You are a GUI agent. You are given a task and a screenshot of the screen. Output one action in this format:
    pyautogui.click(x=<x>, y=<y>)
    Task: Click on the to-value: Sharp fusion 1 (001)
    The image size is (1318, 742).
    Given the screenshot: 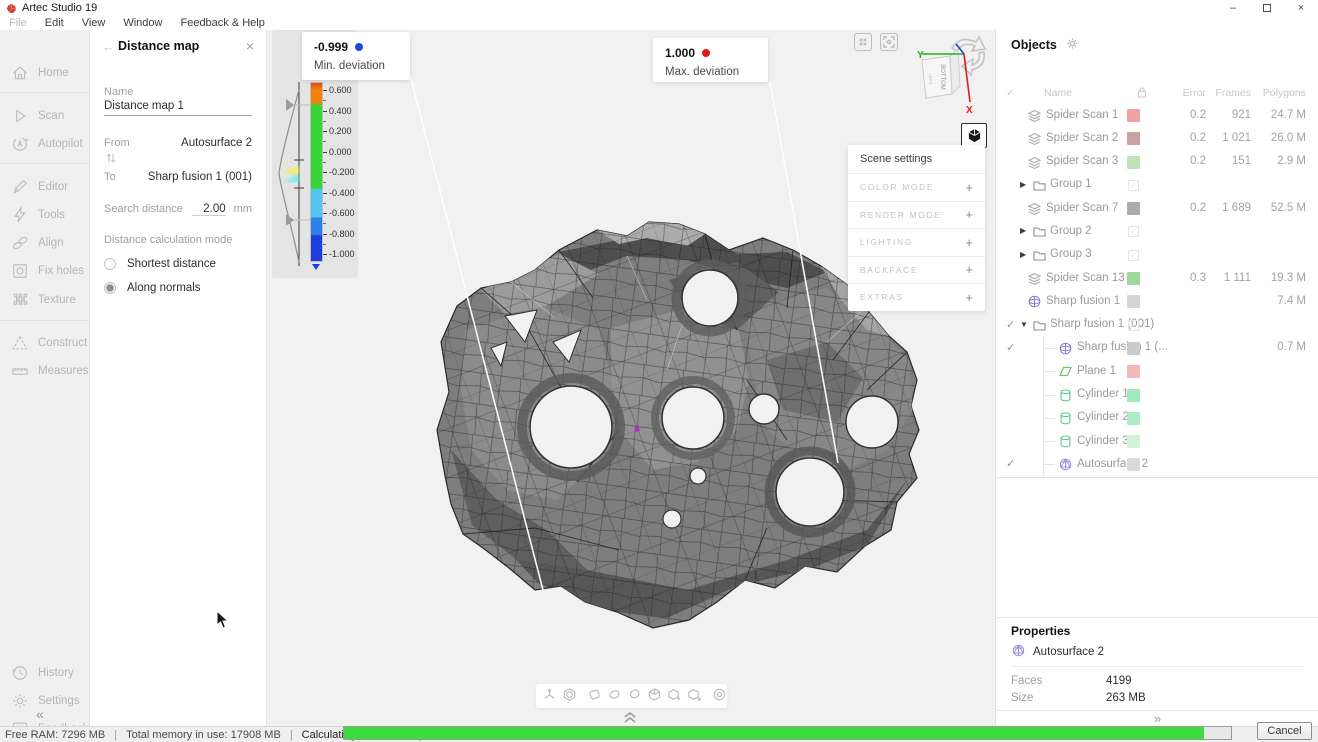 What is the action you would take?
    pyautogui.click(x=200, y=177)
    